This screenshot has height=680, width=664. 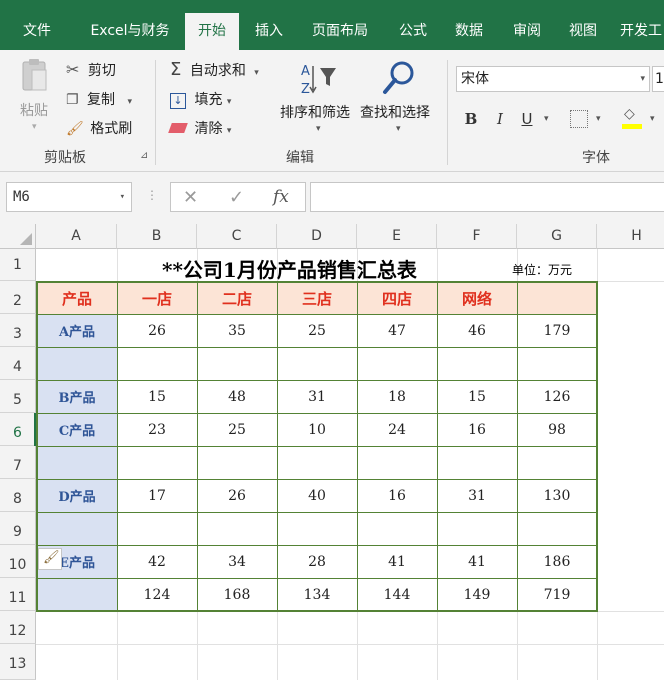 What do you see at coordinates (212, 31) in the screenshot?
I see `tab-home: 开始` at bounding box center [212, 31].